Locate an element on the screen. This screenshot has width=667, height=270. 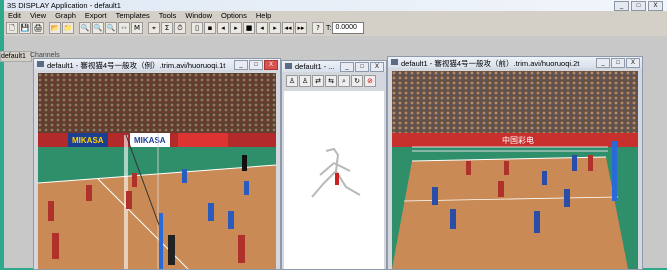
crosshair-icon: ⌖ is located at coordinates (154, 28).